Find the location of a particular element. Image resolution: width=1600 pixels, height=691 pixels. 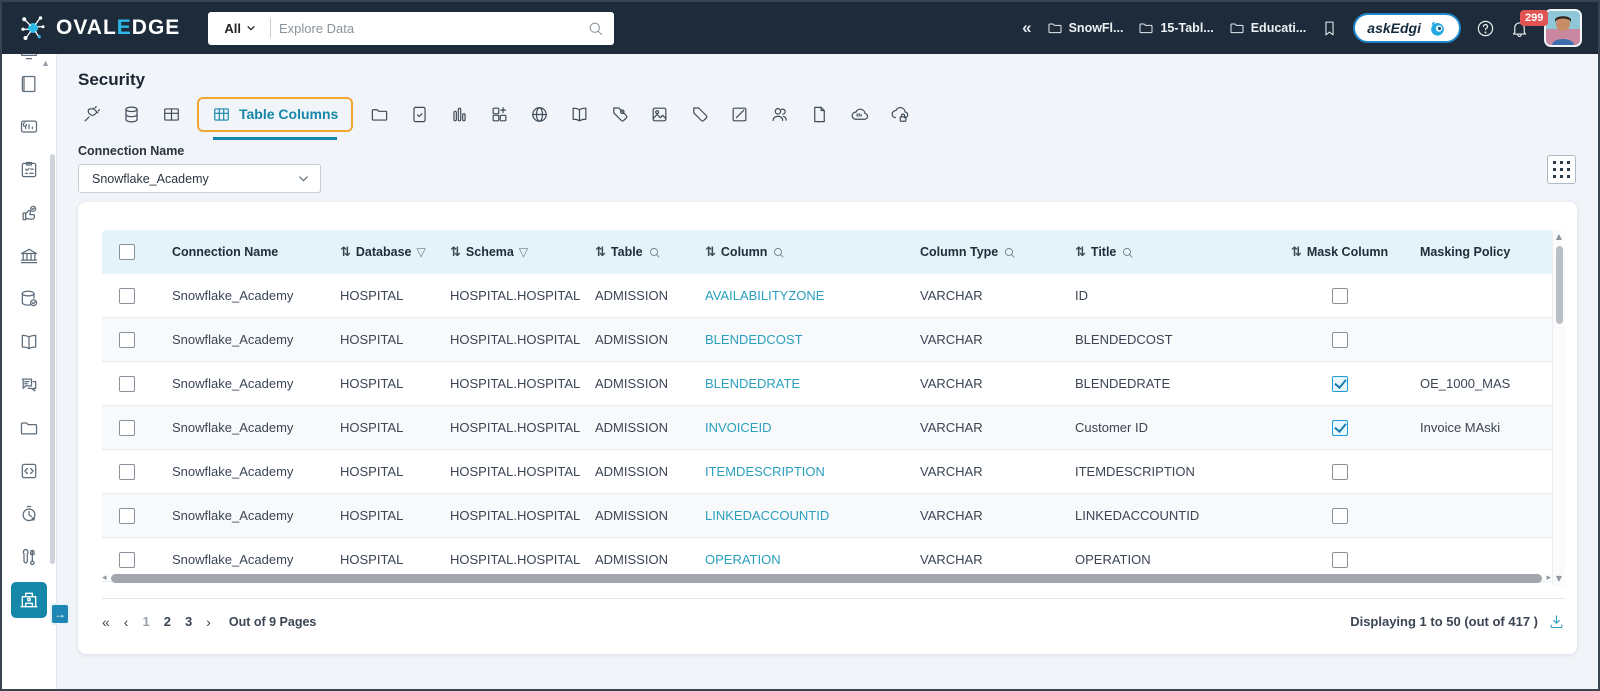

askedgi-button: askEdgi is located at coordinates (1407, 28).